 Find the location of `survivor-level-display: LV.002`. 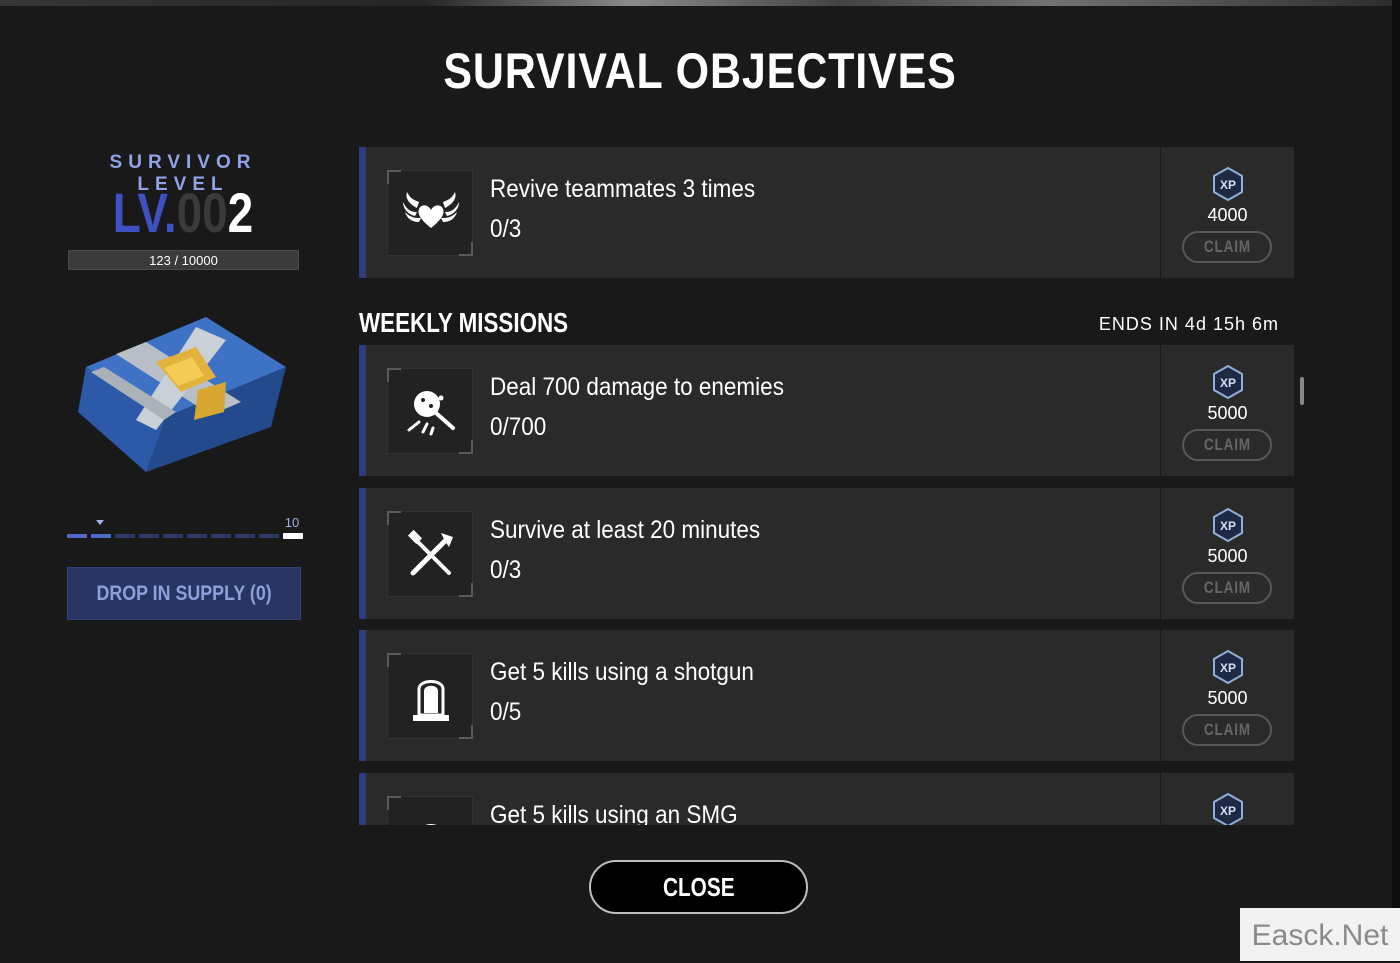

survivor-level-display: LV.002 is located at coordinates (183, 213).